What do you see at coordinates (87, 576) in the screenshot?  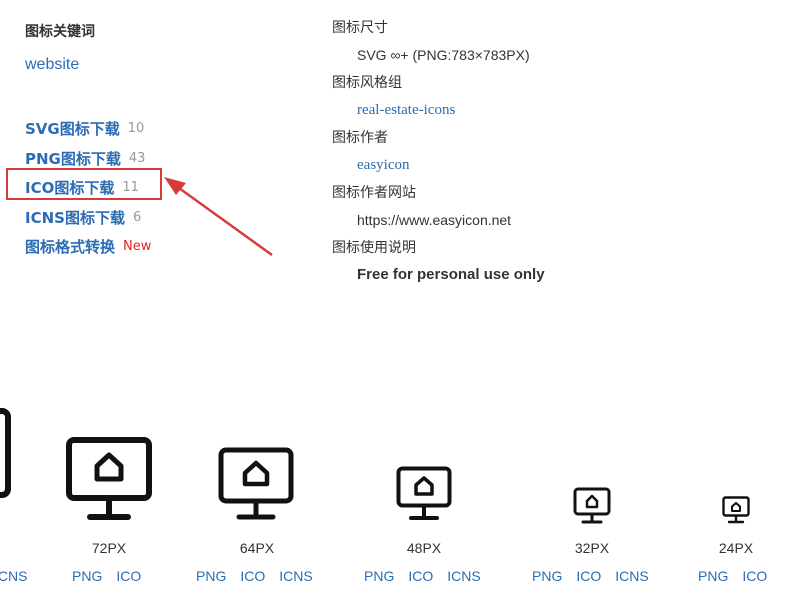 I see `png-download-72: PNG` at bounding box center [87, 576].